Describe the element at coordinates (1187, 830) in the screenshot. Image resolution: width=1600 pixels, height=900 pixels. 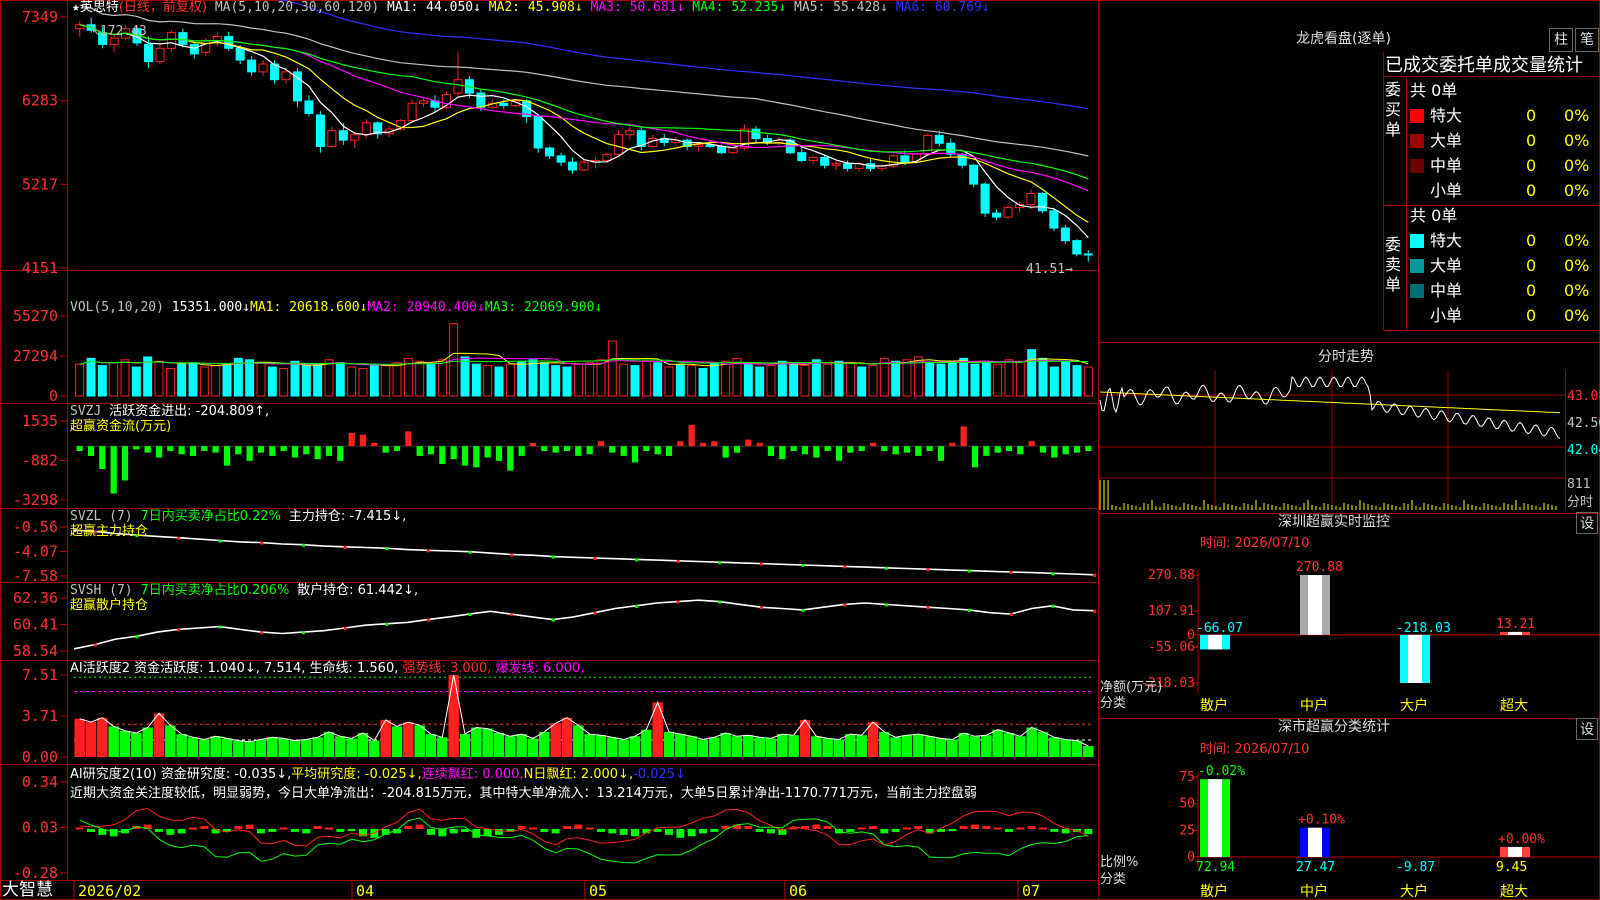
I see `monitor-tick-label: 25` at that location.